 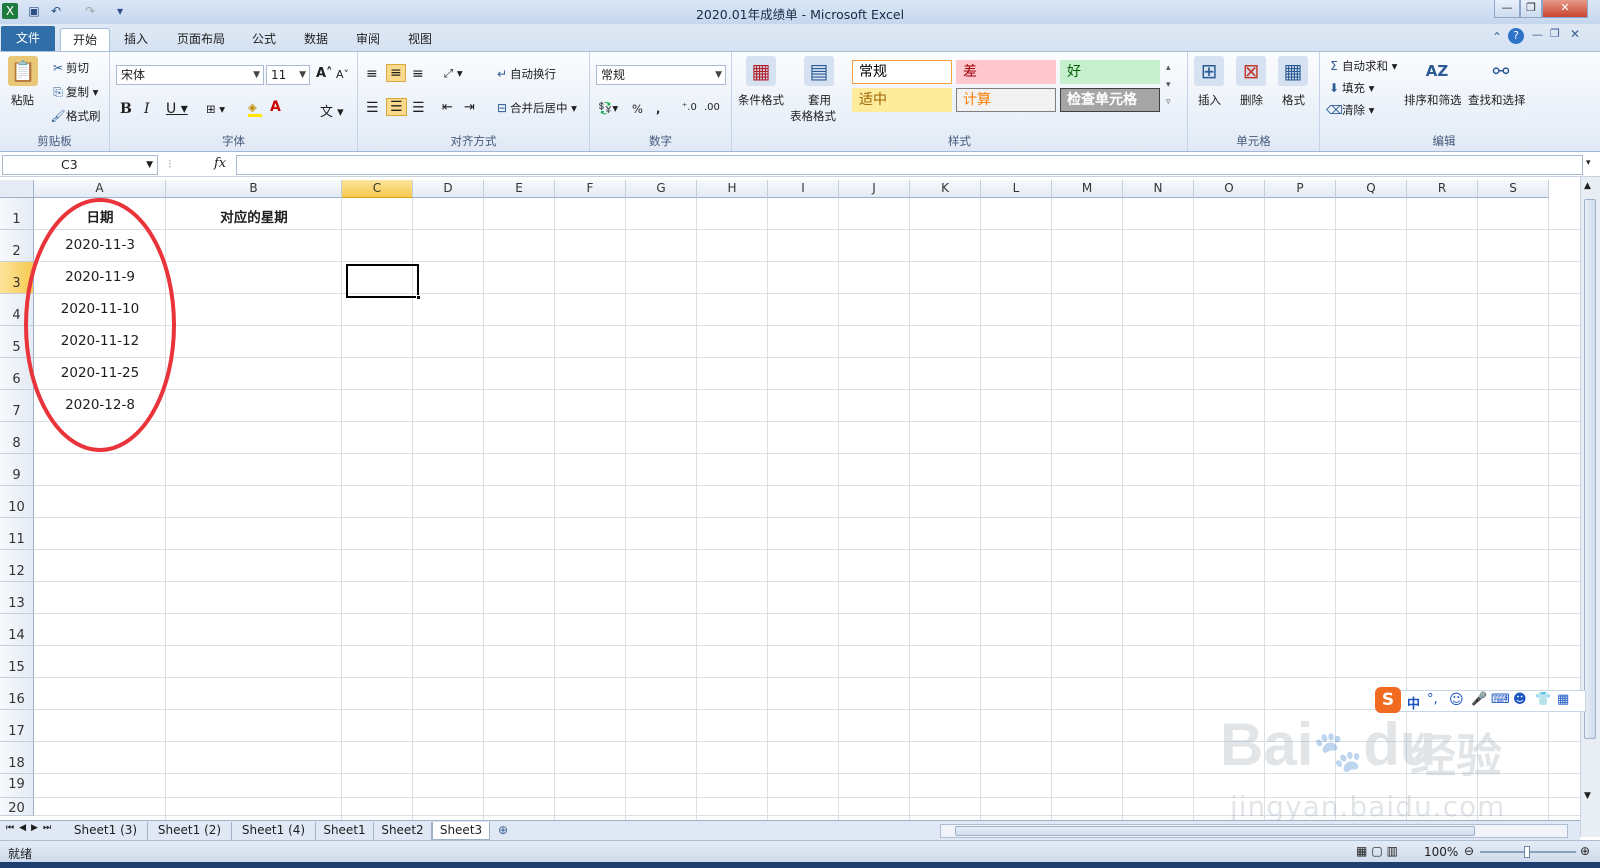 I want to click on phonetic-icon: 文 ▾, so click(x=332, y=110).